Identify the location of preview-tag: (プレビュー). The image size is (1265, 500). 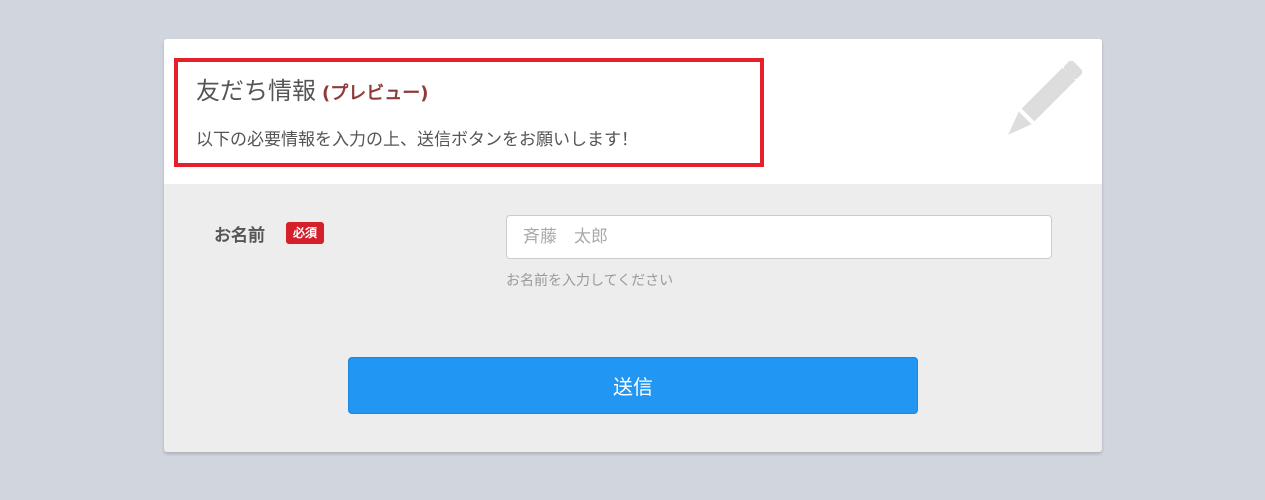
(375, 93).